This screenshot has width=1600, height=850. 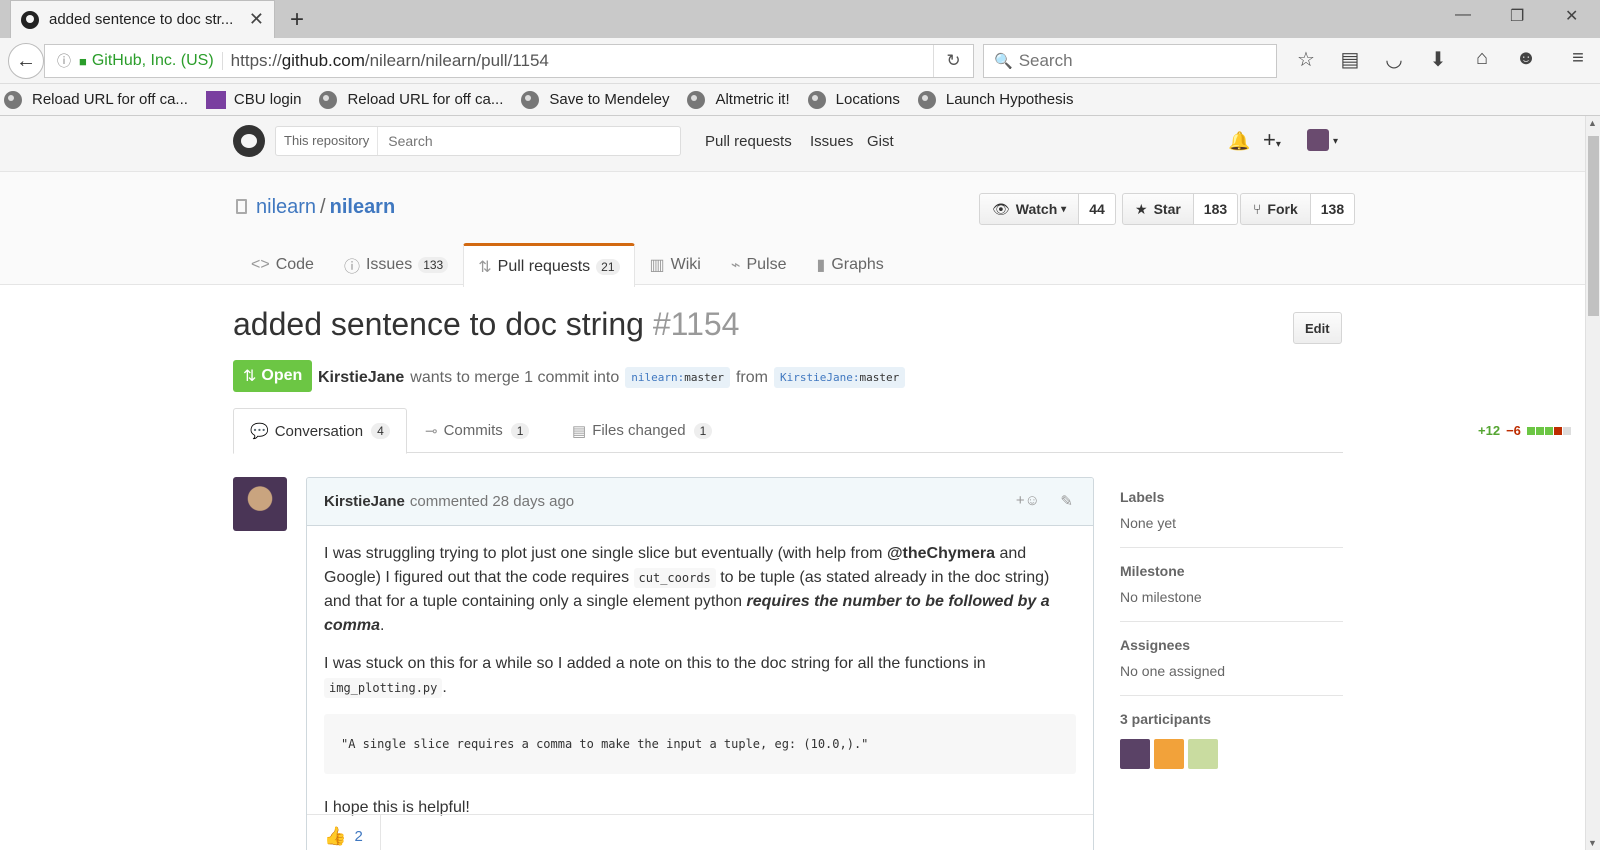 What do you see at coordinates (549, 265) in the screenshot?
I see `tab-pull-requests: ⇅ Pull requests 21` at bounding box center [549, 265].